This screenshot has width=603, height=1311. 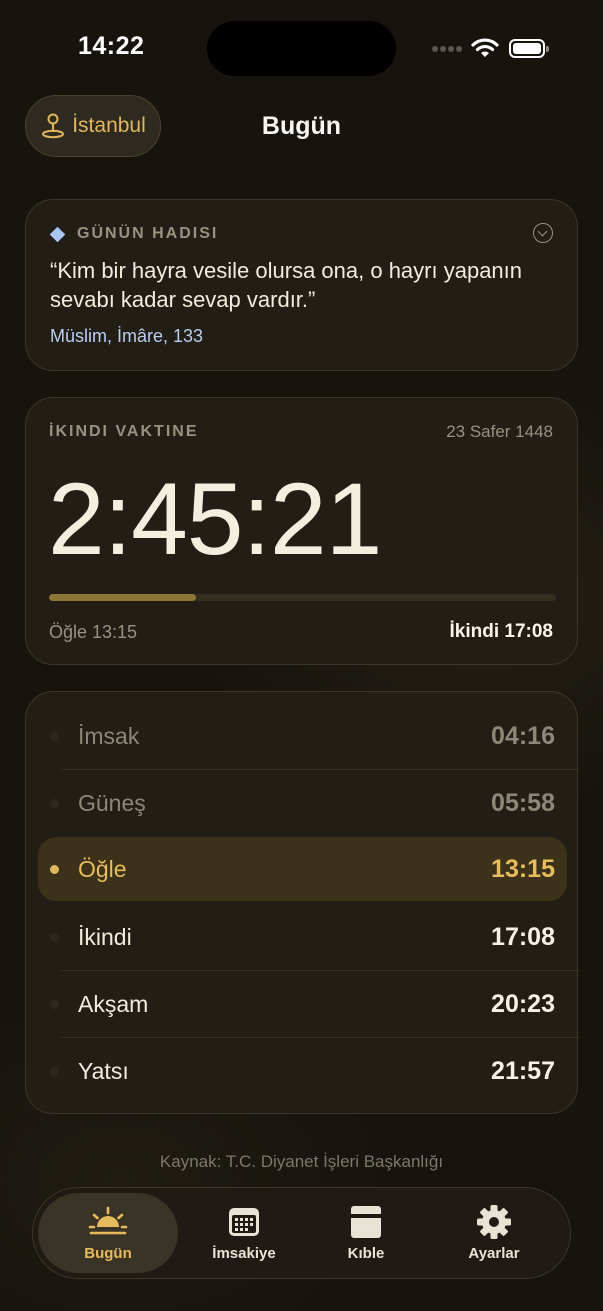 I want to click on prayer-name: İkindi, so click(x=105, y=937).